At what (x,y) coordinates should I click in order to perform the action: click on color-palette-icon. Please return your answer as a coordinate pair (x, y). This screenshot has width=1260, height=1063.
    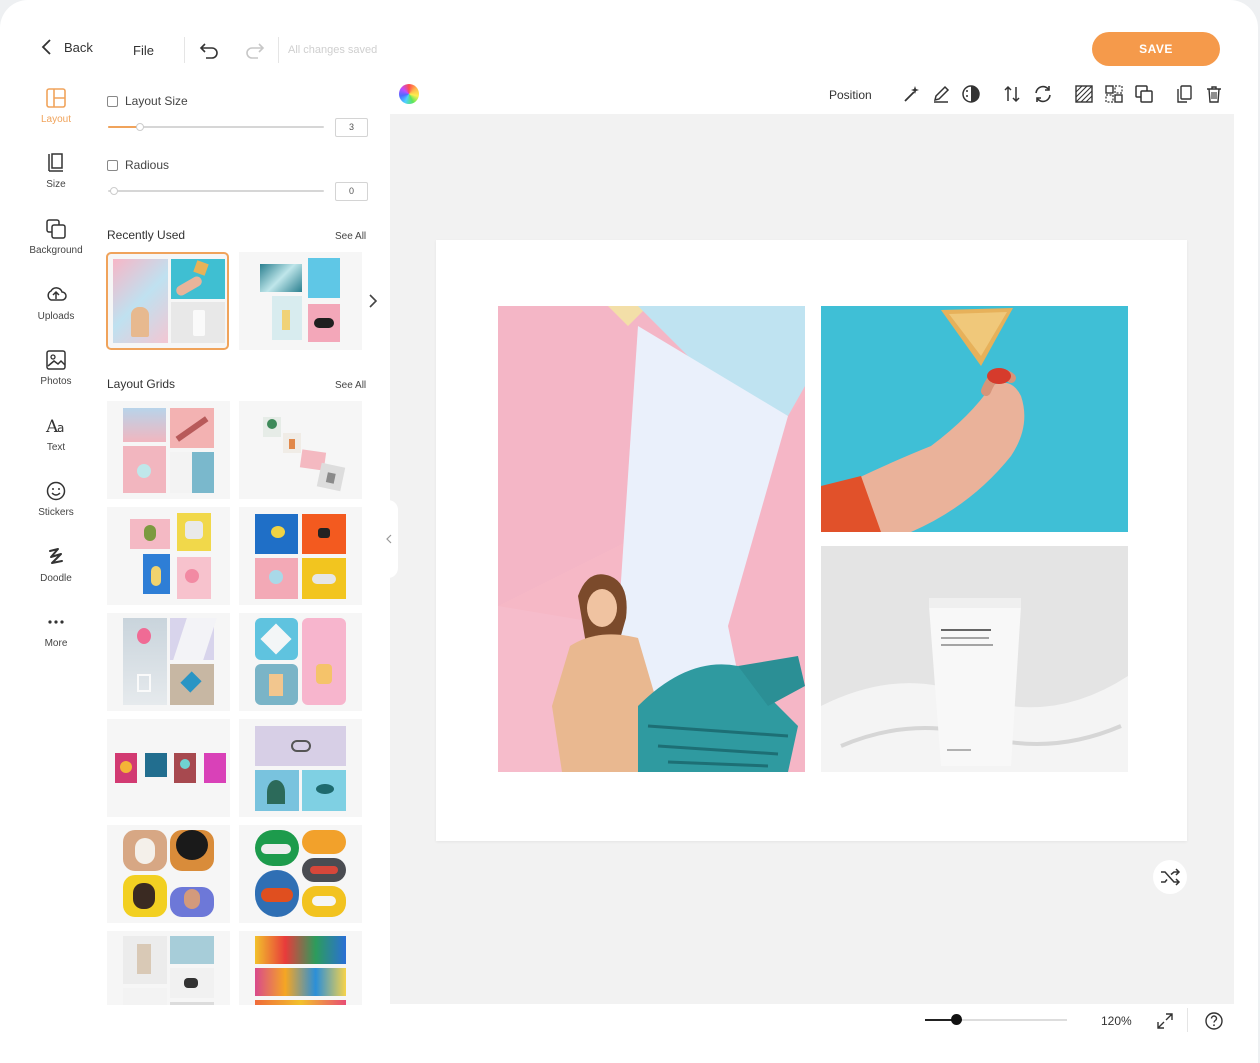
    Looking at the image, I should click on (409, 94).